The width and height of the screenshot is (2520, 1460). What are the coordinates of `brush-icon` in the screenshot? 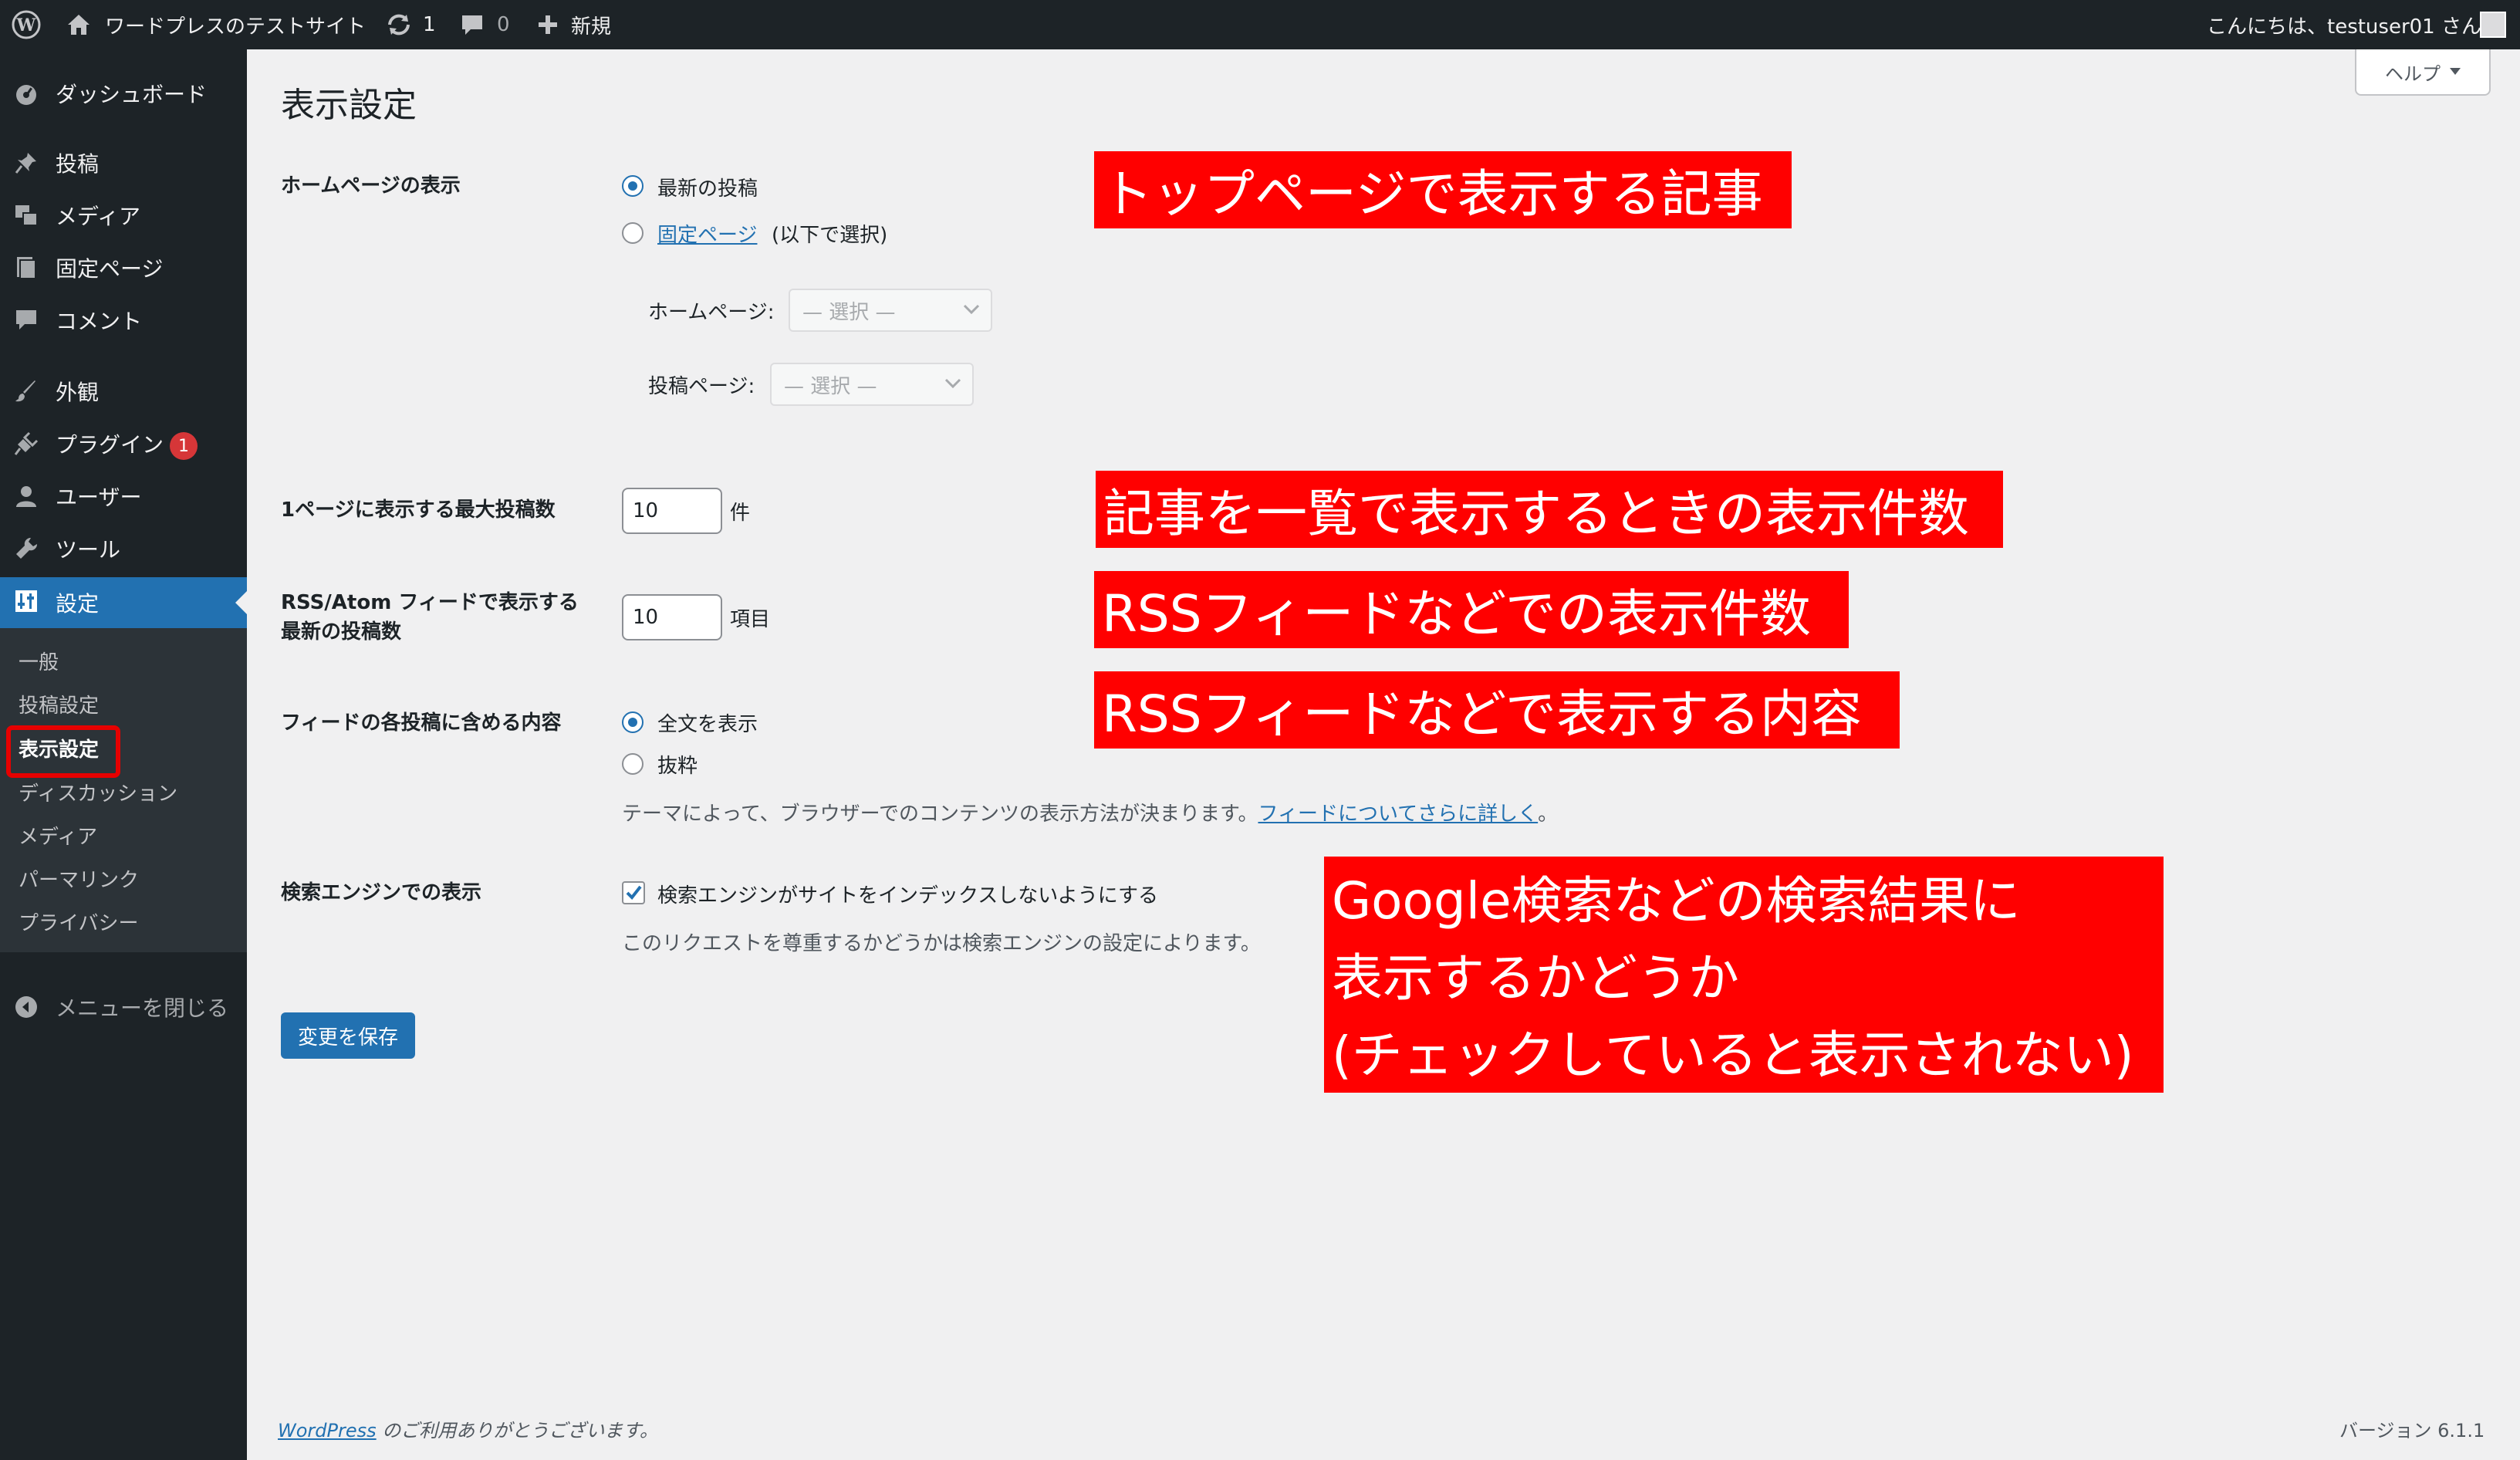 It's located at (25, 391).